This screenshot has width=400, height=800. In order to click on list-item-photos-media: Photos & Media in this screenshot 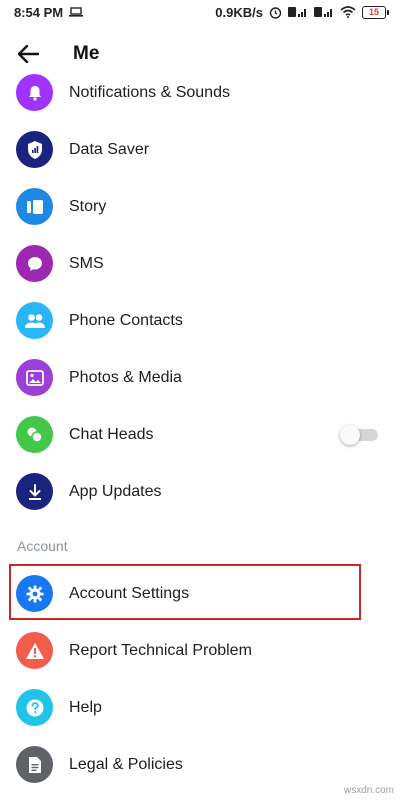, I will do `click(200, 377)`.